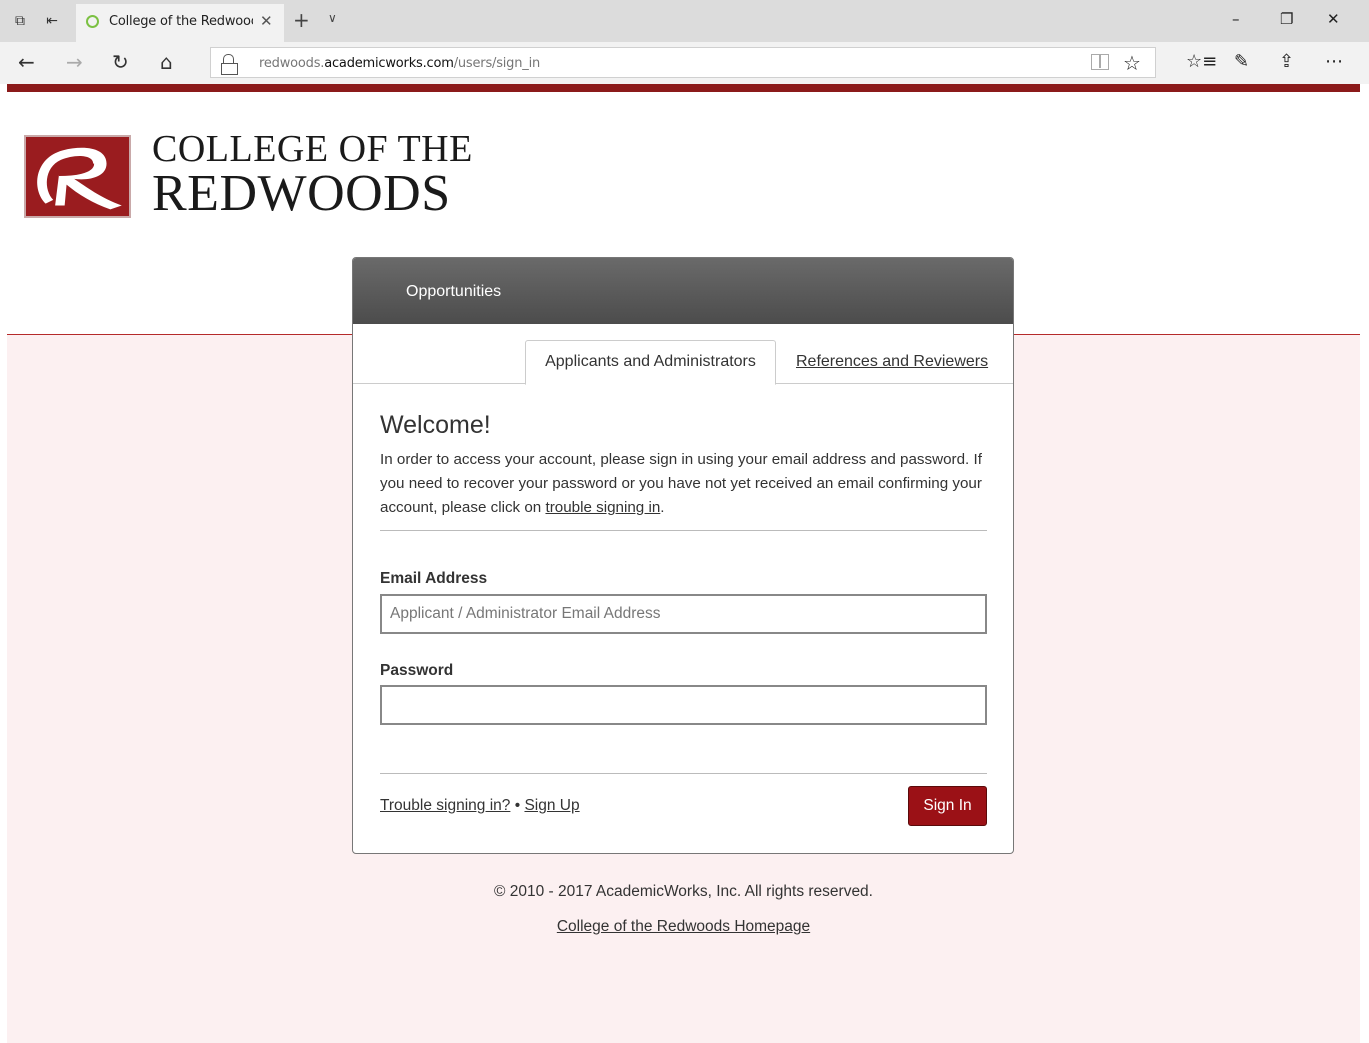  I want to click on share-icon: ⇪, so click(1286, 61).